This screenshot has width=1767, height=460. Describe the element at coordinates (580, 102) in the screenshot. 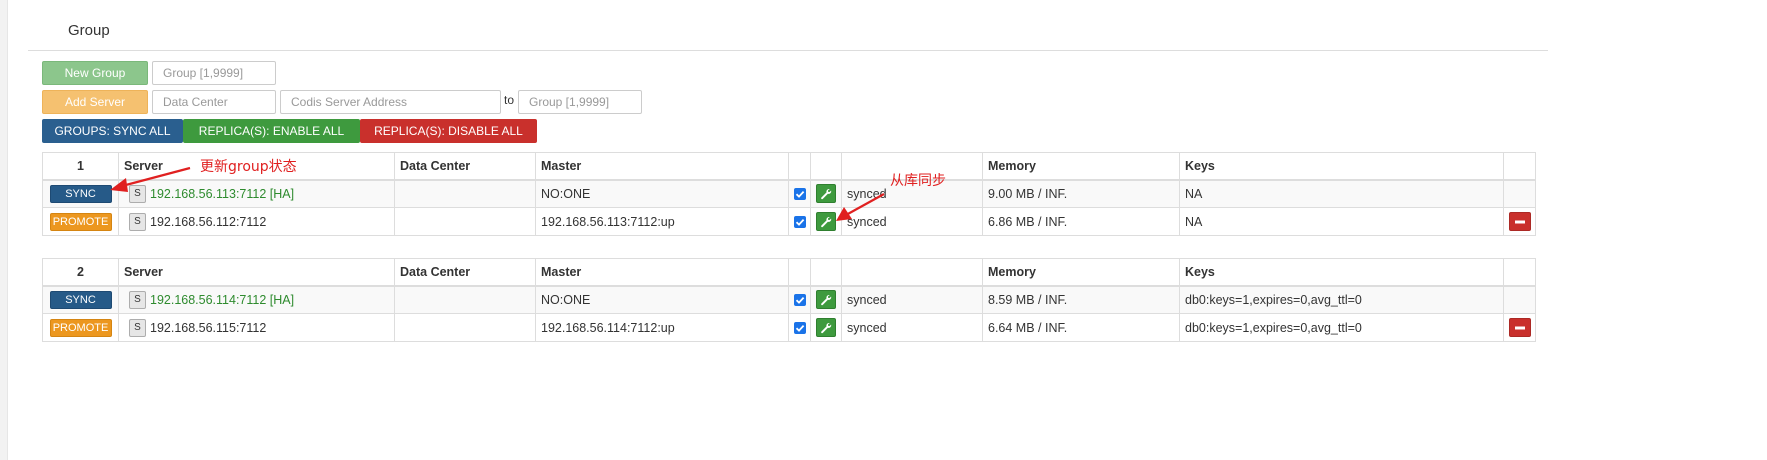

I see `target-group-input` at that location.